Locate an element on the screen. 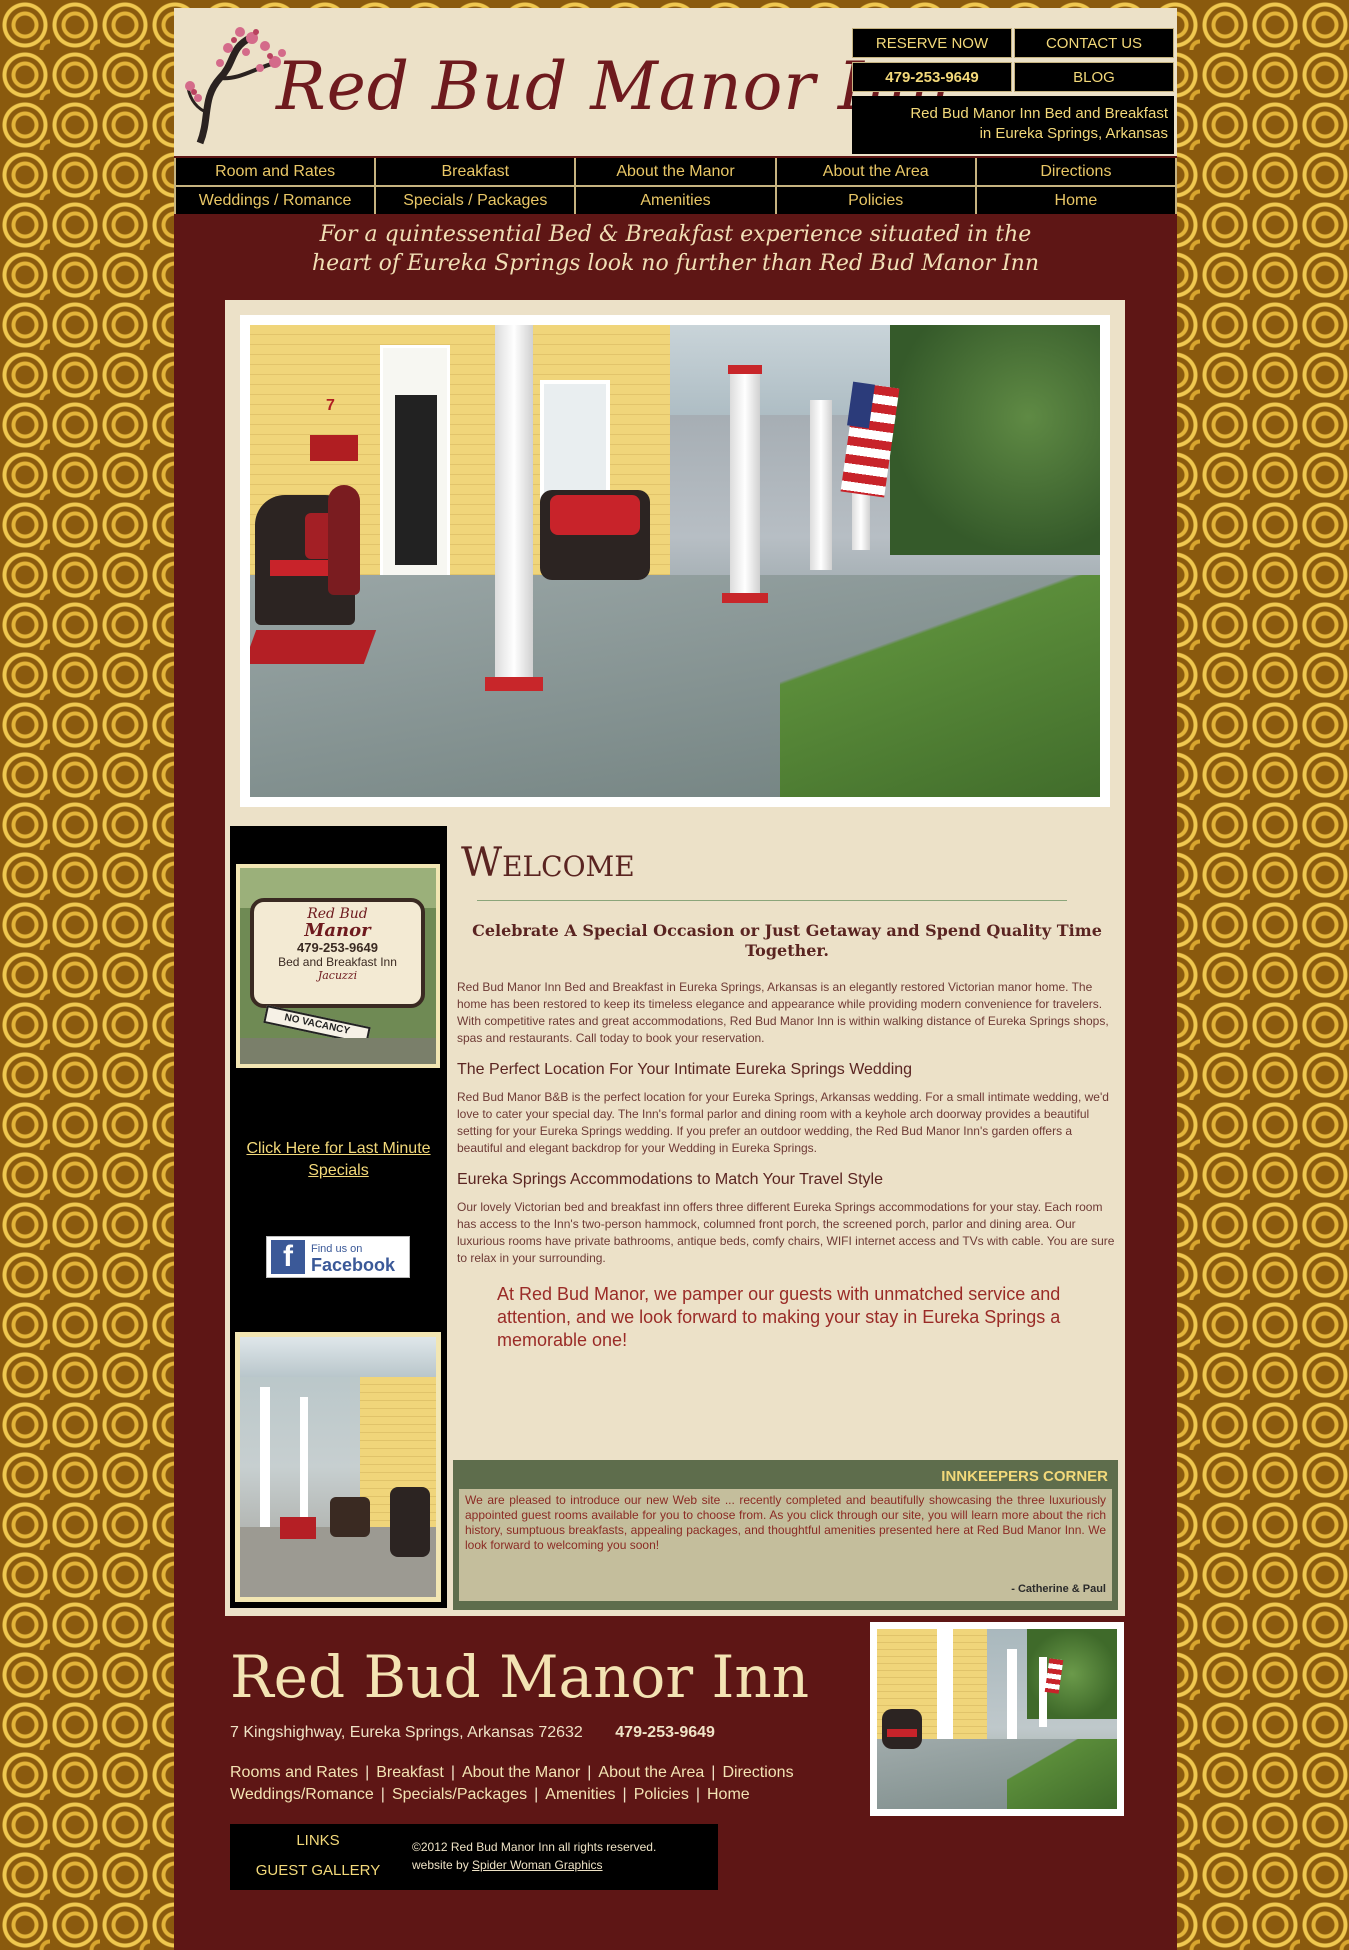 This screenshot has width=1349, height=1950. footer-link-amenities: Amenities is located at coordinates (580, 1794).